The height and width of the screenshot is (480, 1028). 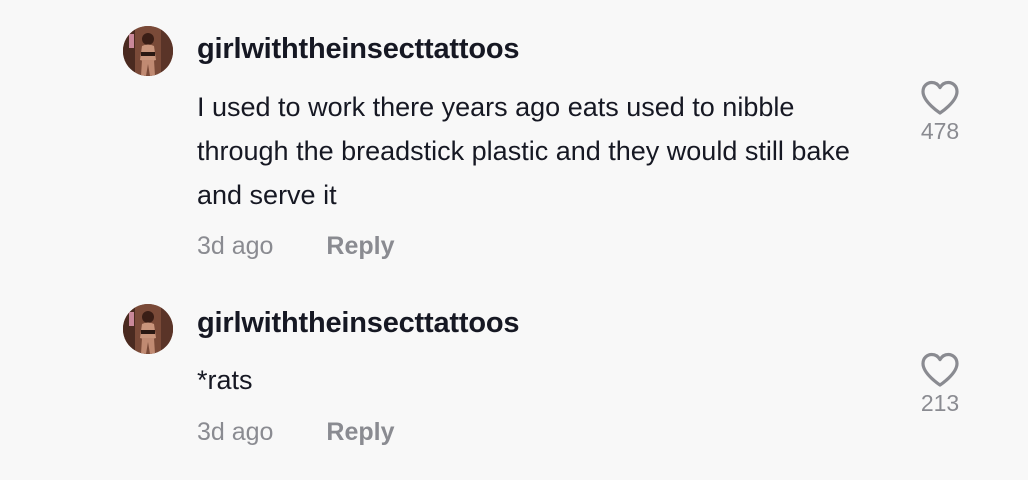 What do you see at coordinates (225, 380) in the screenshot?
I see `comment-text: *rats` at bounding box center [225, 380].